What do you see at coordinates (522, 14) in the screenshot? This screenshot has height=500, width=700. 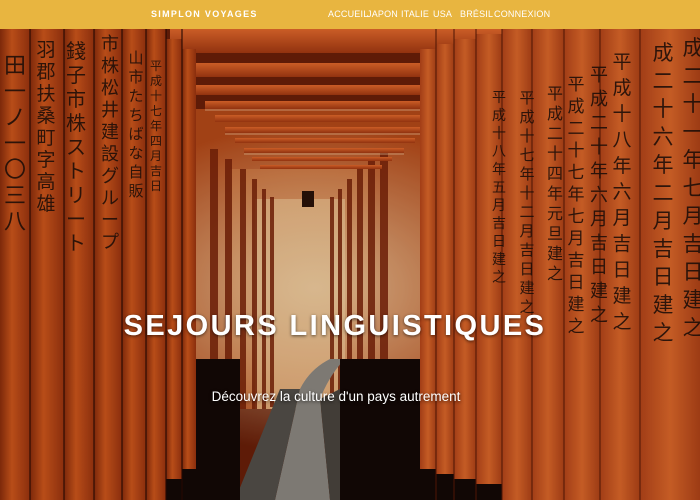 I see `nav-connexion: CONNEXION` at bounding box center [522, 14].